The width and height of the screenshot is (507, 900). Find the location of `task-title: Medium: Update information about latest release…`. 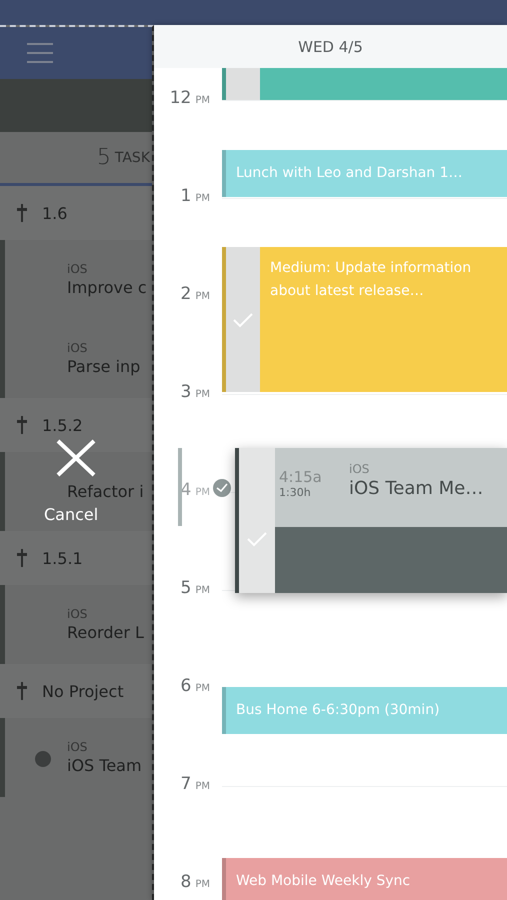

task-title: Medium: Update information about latest release… is located at coordinates (370, 280).